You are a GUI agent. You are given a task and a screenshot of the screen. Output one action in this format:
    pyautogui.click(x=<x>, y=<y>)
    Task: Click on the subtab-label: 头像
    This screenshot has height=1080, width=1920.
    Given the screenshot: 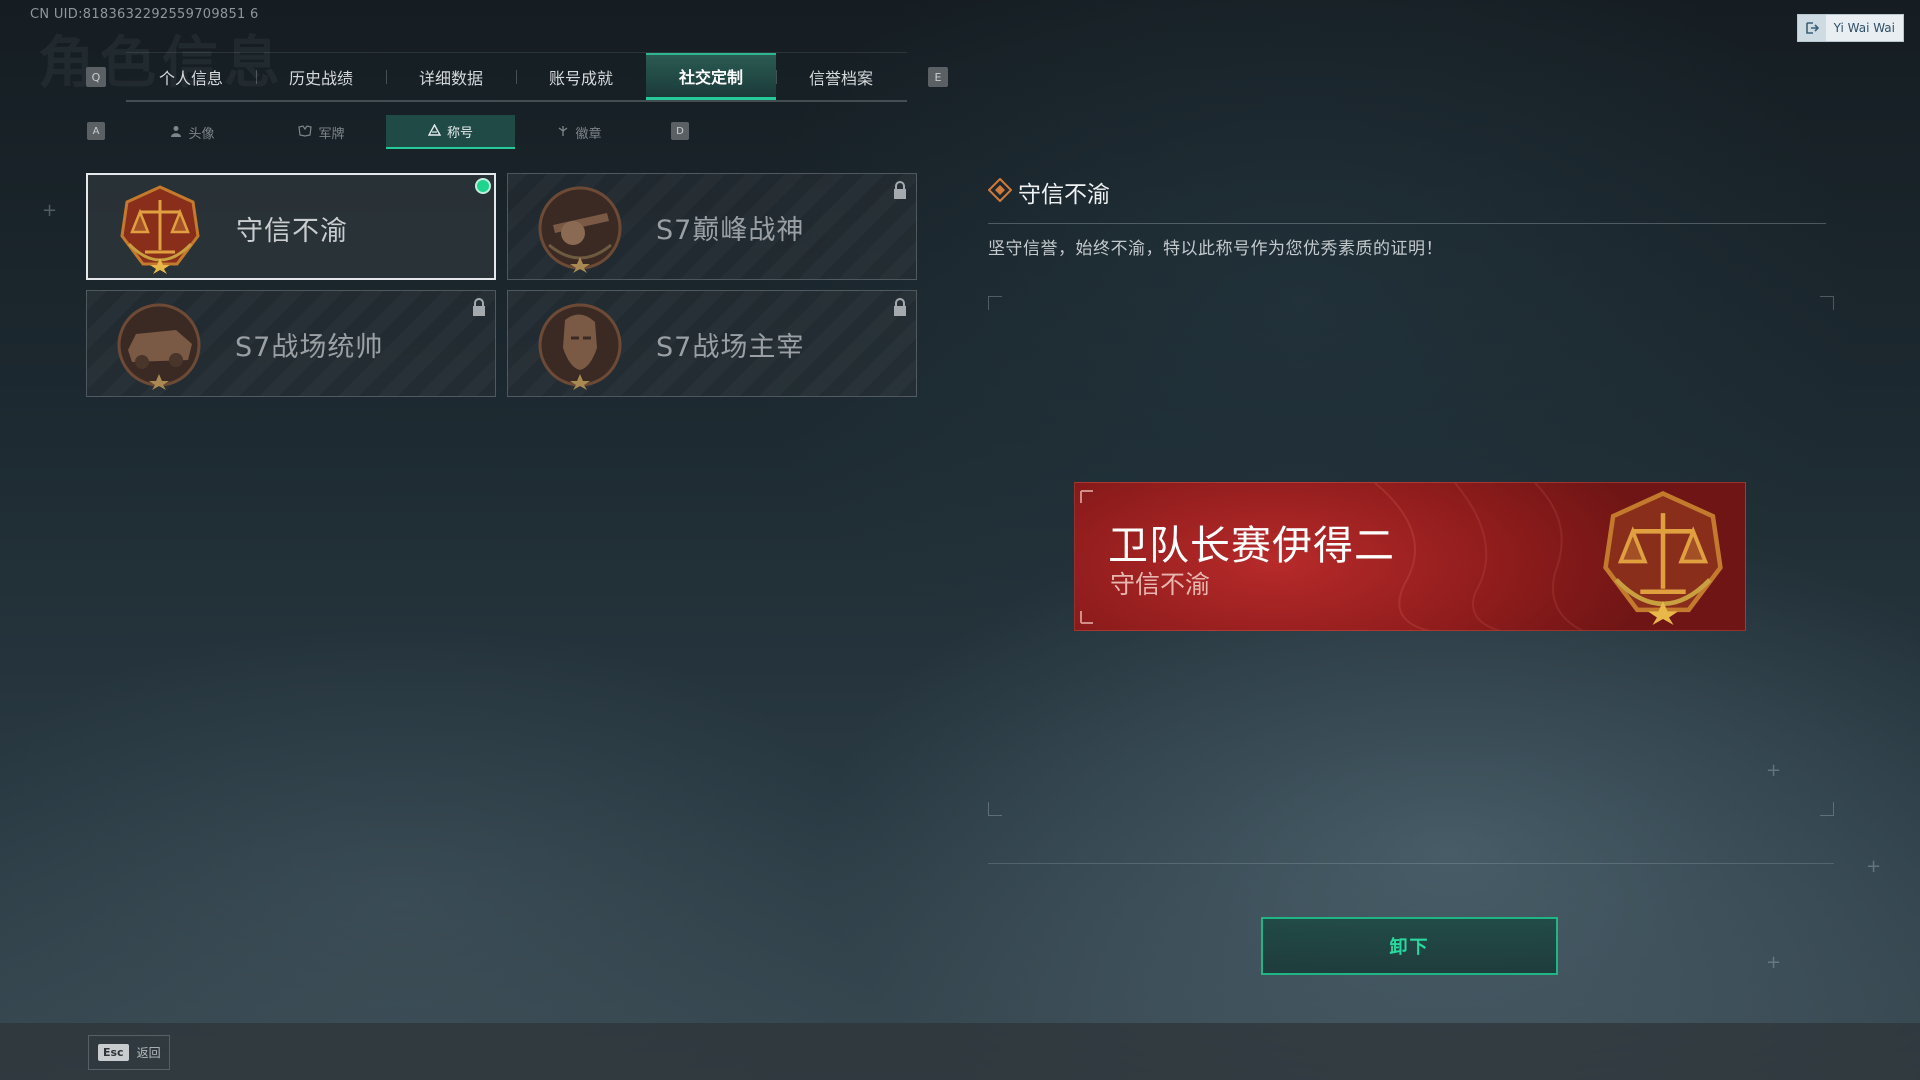 What is the action you would take?
    pyautogui.click(x=201, y=134)
    